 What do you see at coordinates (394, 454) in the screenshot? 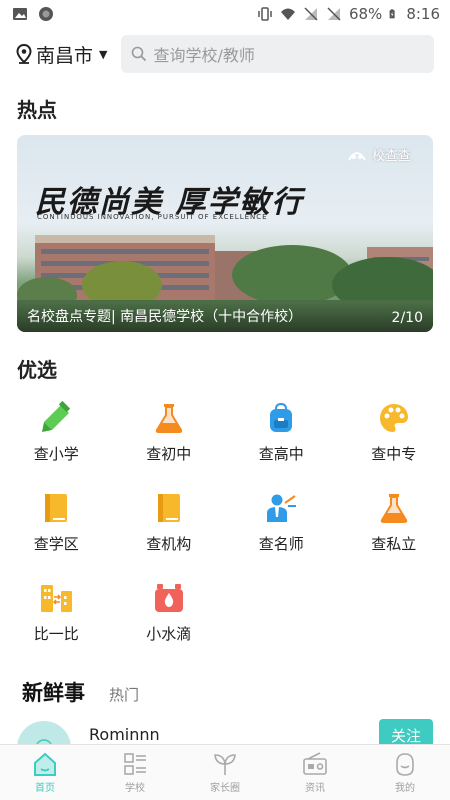
I see `featured-item-label: 查中专` at bounding box center [394, 454].